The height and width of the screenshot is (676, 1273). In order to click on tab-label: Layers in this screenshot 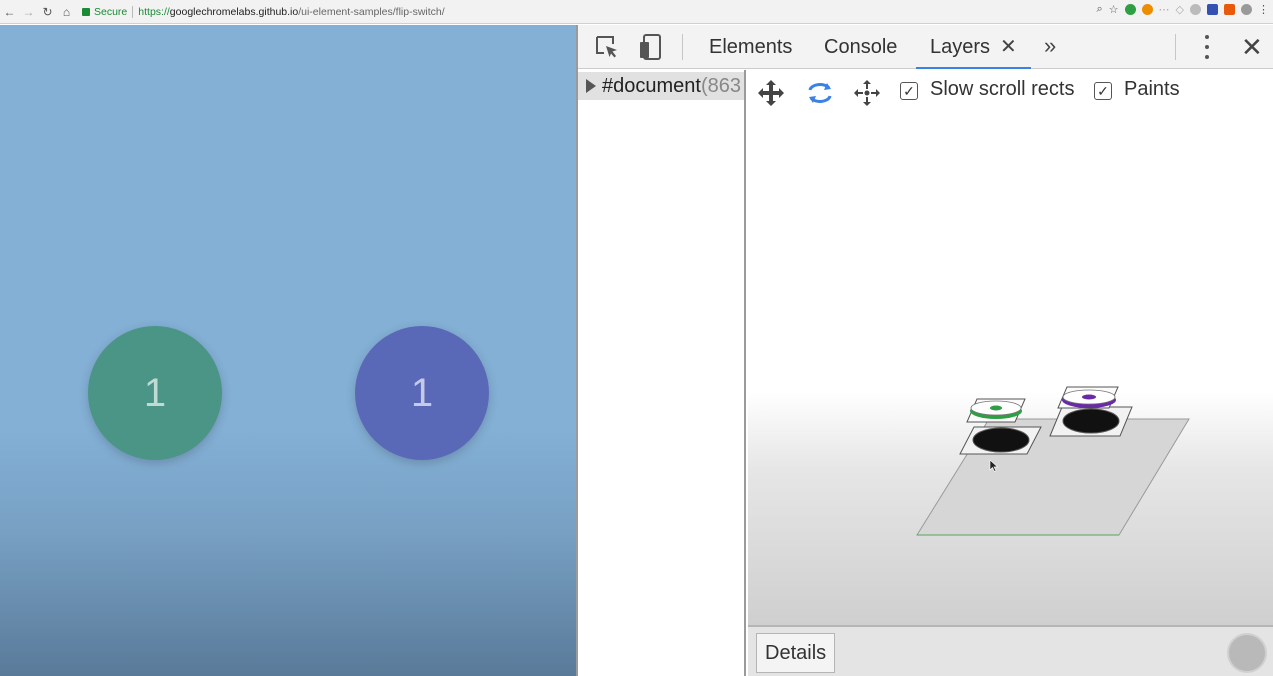, I will do `click(960, 47)`.